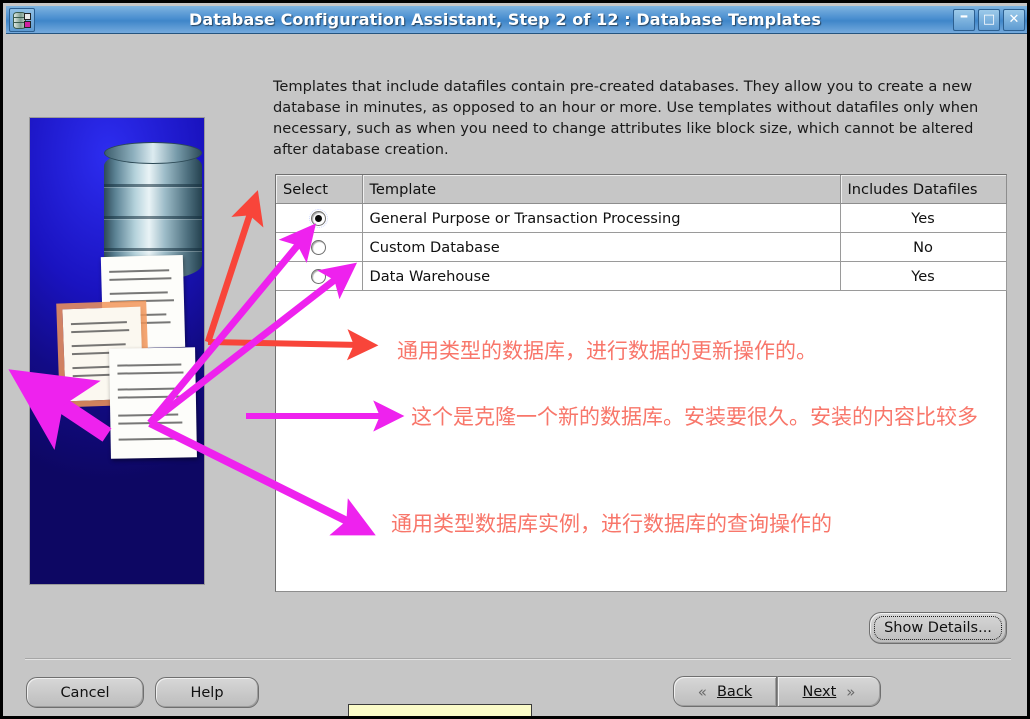 The width and height of the screenshot is (1030, 719). I want to click on table-row: Data Warehouse Yes, so click(641, 276).